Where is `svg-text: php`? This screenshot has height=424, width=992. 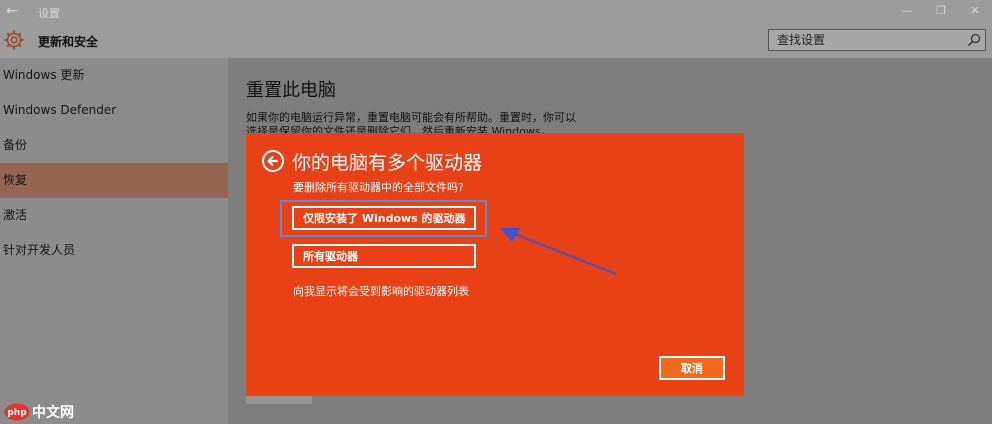 svg-text: php is located at coordinates (17, 413).